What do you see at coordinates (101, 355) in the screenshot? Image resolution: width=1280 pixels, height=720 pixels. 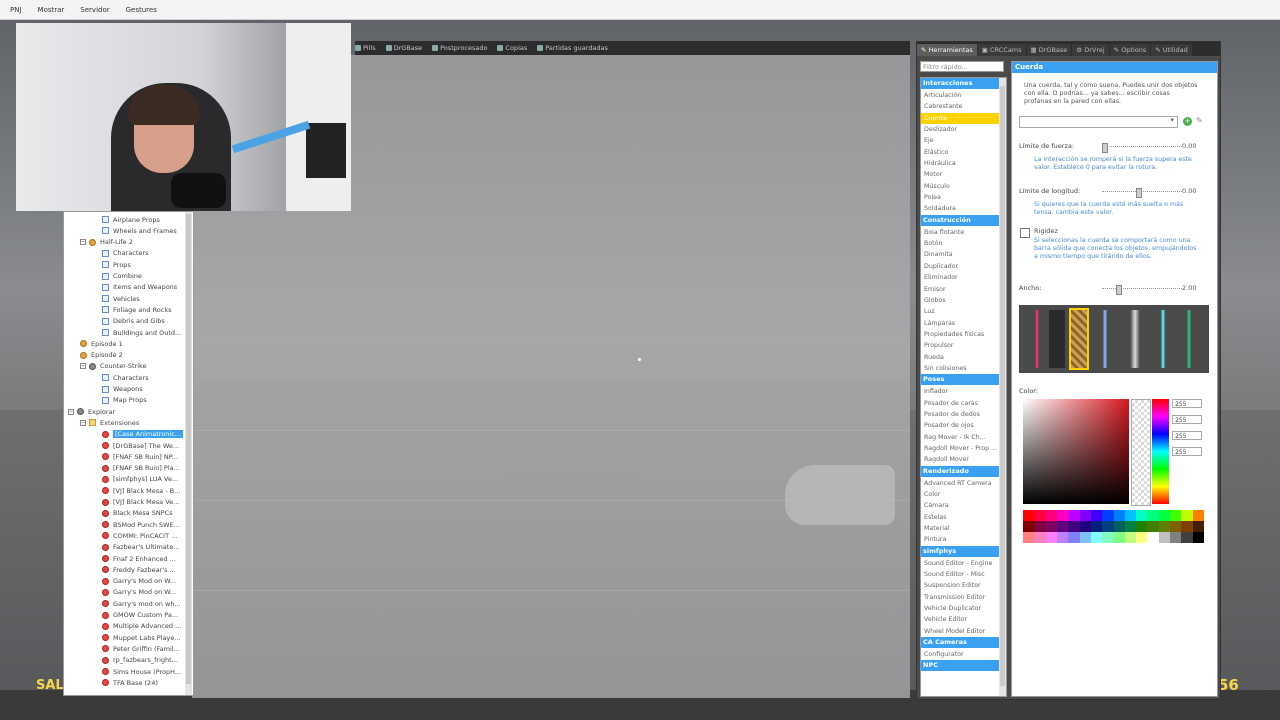 I see `tree-item: Episode 2` at bounding box center [101, 355].